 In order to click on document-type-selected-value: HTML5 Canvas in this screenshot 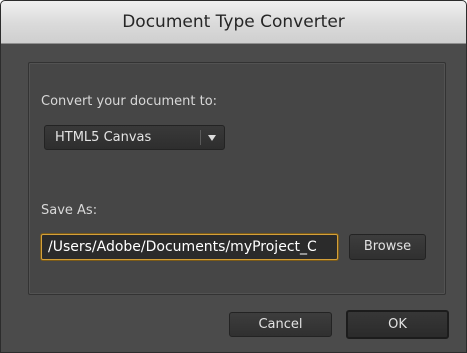, I will do `click(103, 137)`.